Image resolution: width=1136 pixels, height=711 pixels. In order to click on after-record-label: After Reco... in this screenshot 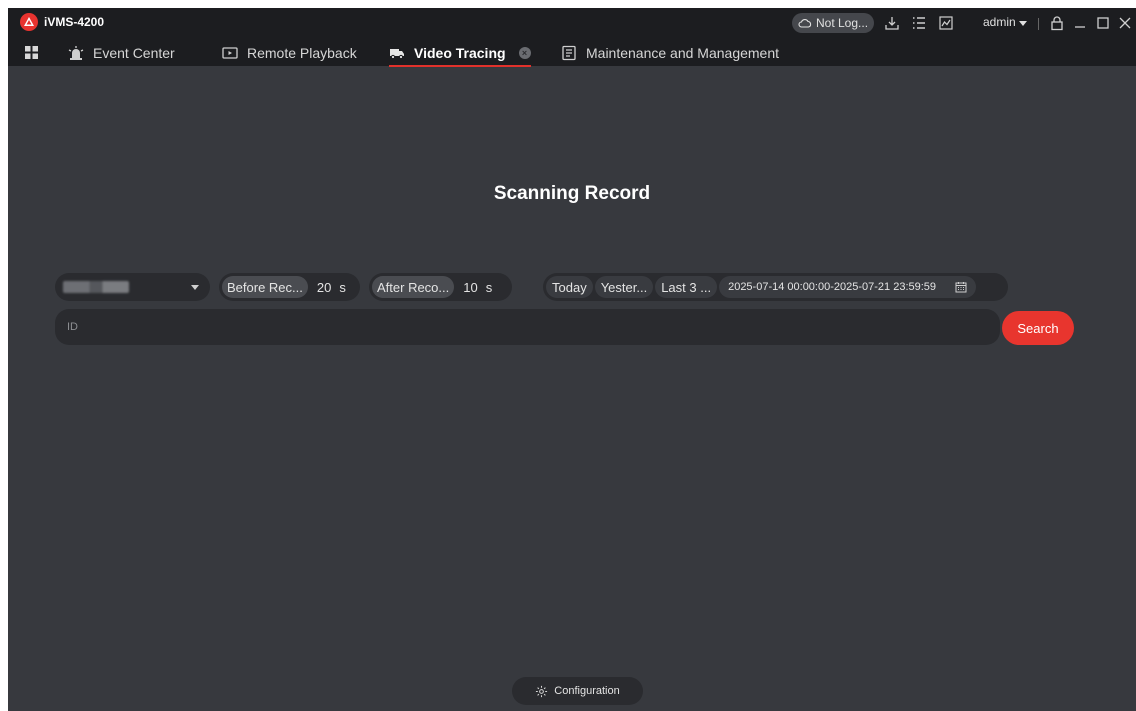, I will do `click(413, 287)`.